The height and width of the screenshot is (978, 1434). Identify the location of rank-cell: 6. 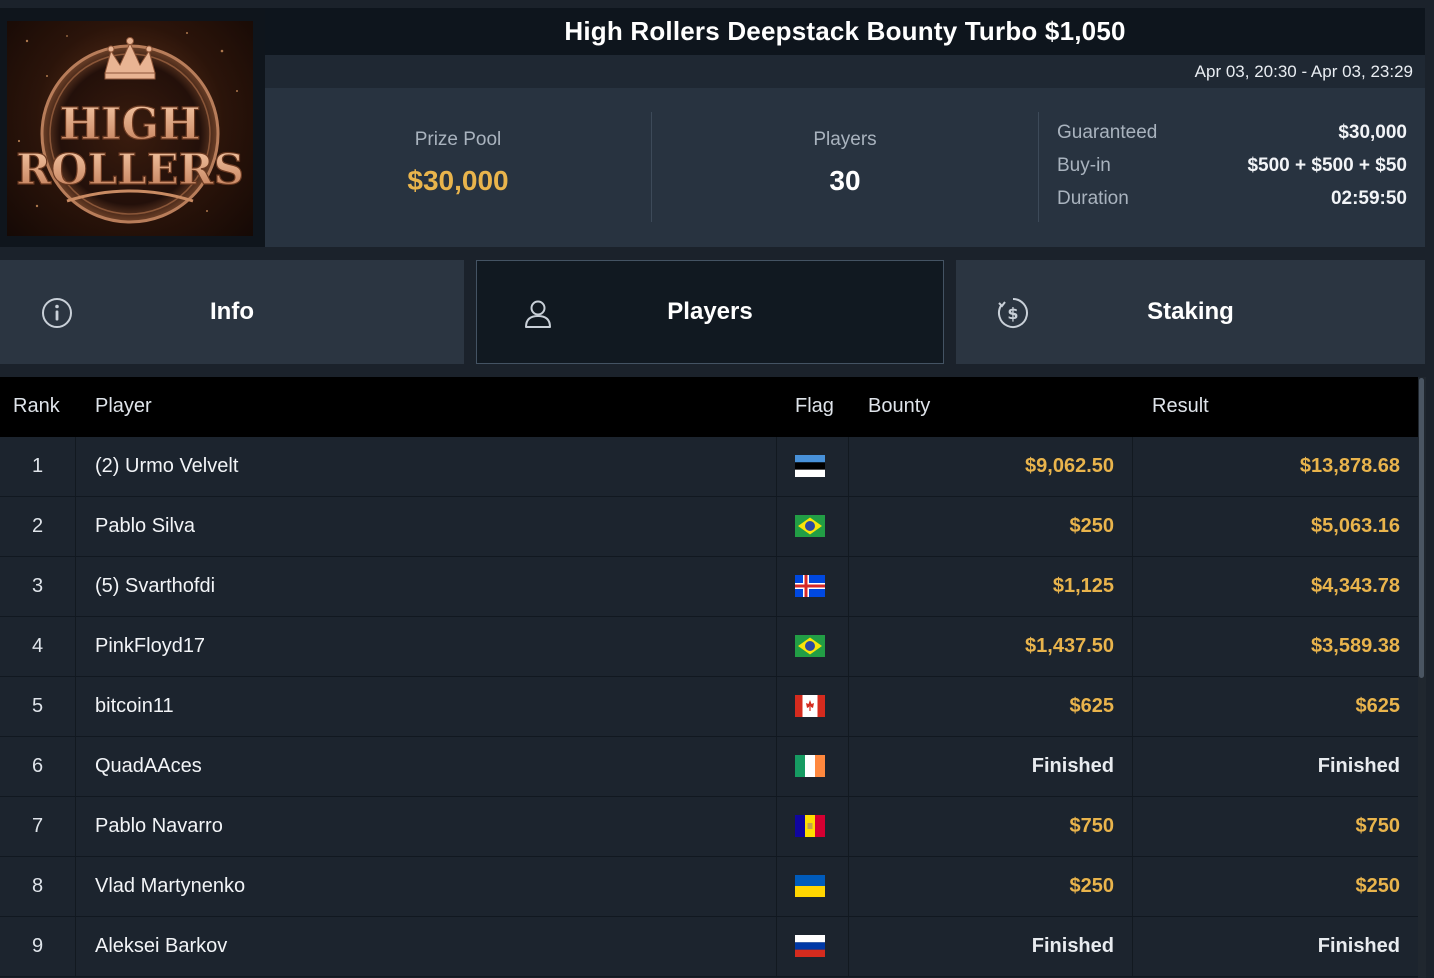
(37, 766).